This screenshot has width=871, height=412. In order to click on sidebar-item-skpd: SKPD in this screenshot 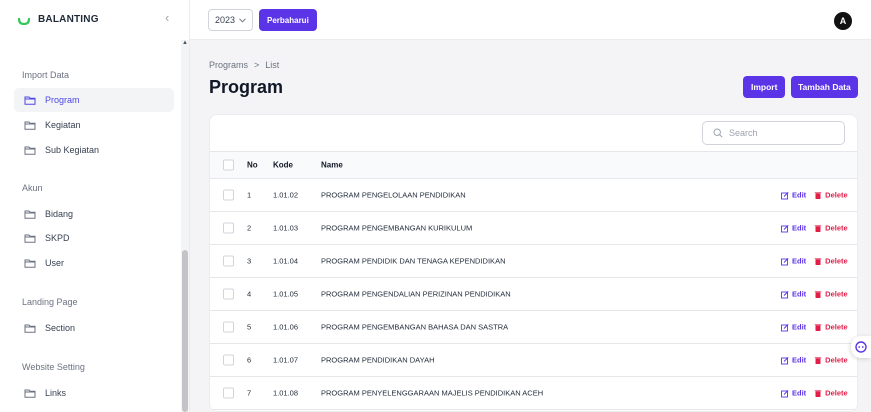, I will do `click(94, 238)`.